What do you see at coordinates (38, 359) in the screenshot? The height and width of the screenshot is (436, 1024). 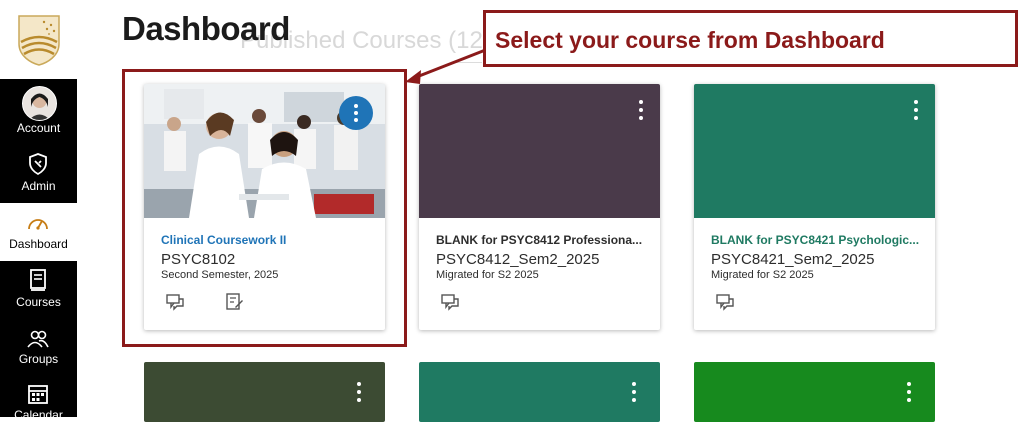 I see `nav-groups-label: Groups` at bounding box center [38, 359].